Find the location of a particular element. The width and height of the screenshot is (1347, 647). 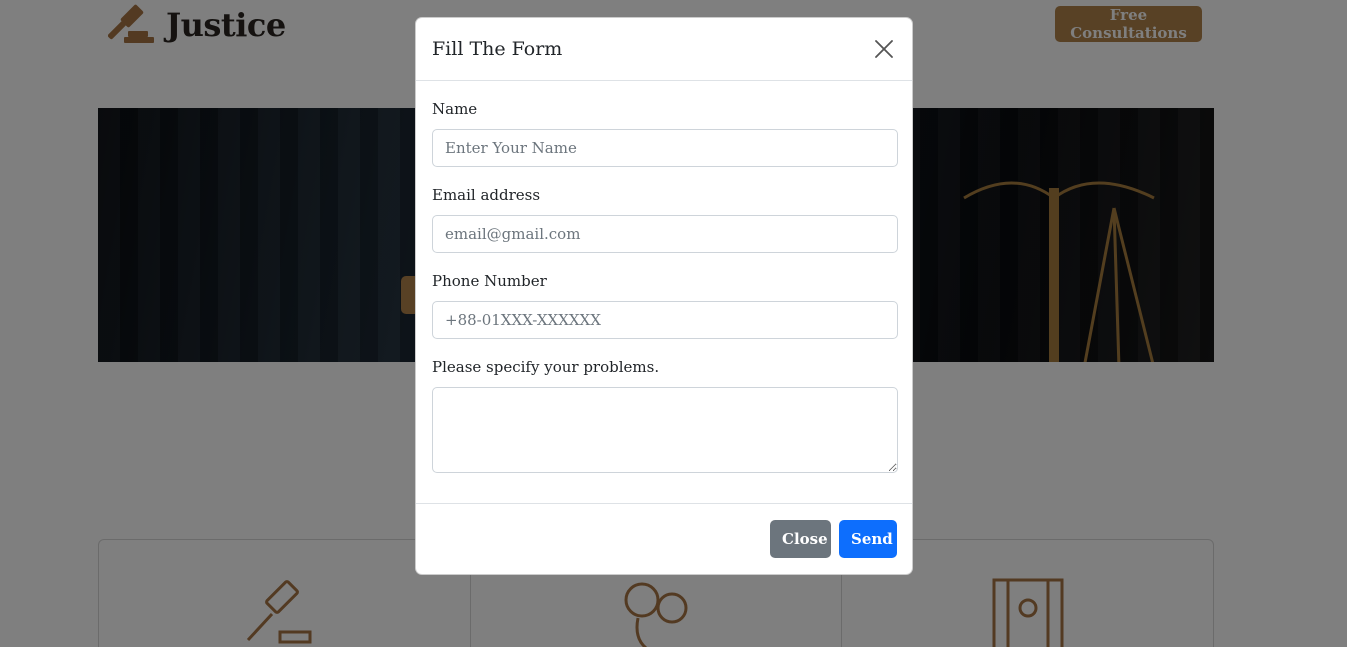

phone-input is located at coordinates (665, 320).